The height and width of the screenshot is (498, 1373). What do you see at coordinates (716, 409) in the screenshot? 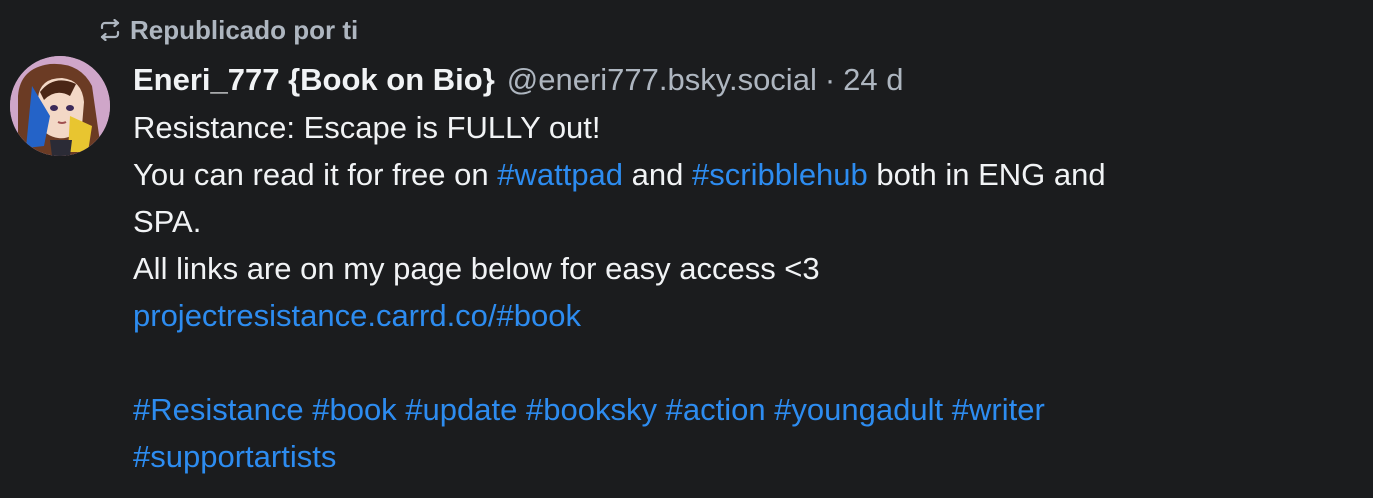
I see `hashtag-action: #action` at bounding box center [716, 409].